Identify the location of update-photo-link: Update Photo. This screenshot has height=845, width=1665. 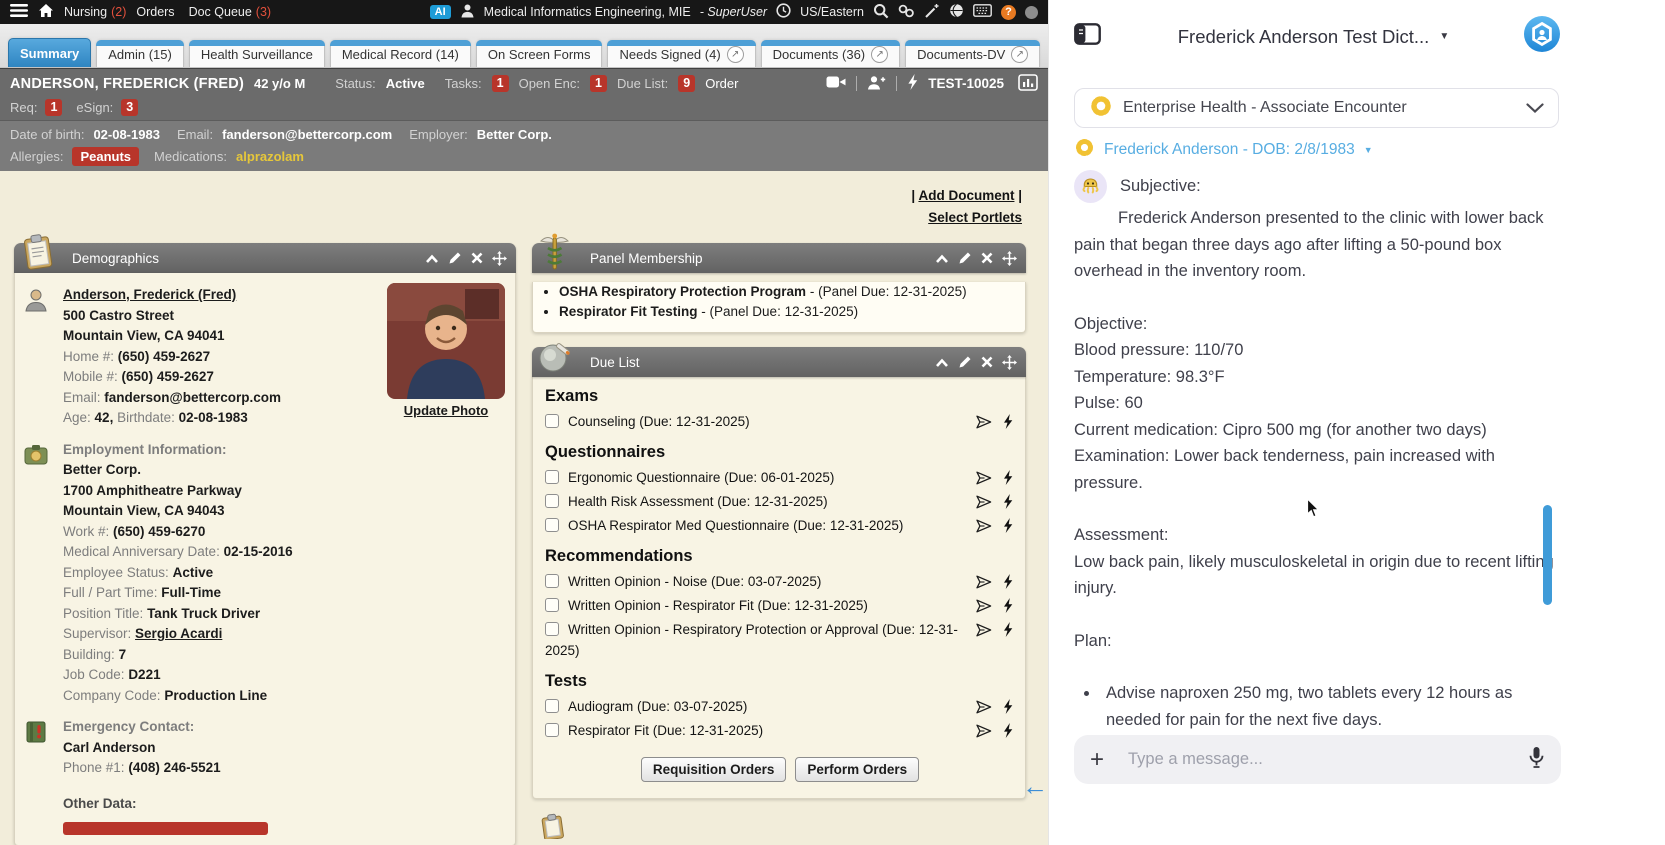
(446, 410).